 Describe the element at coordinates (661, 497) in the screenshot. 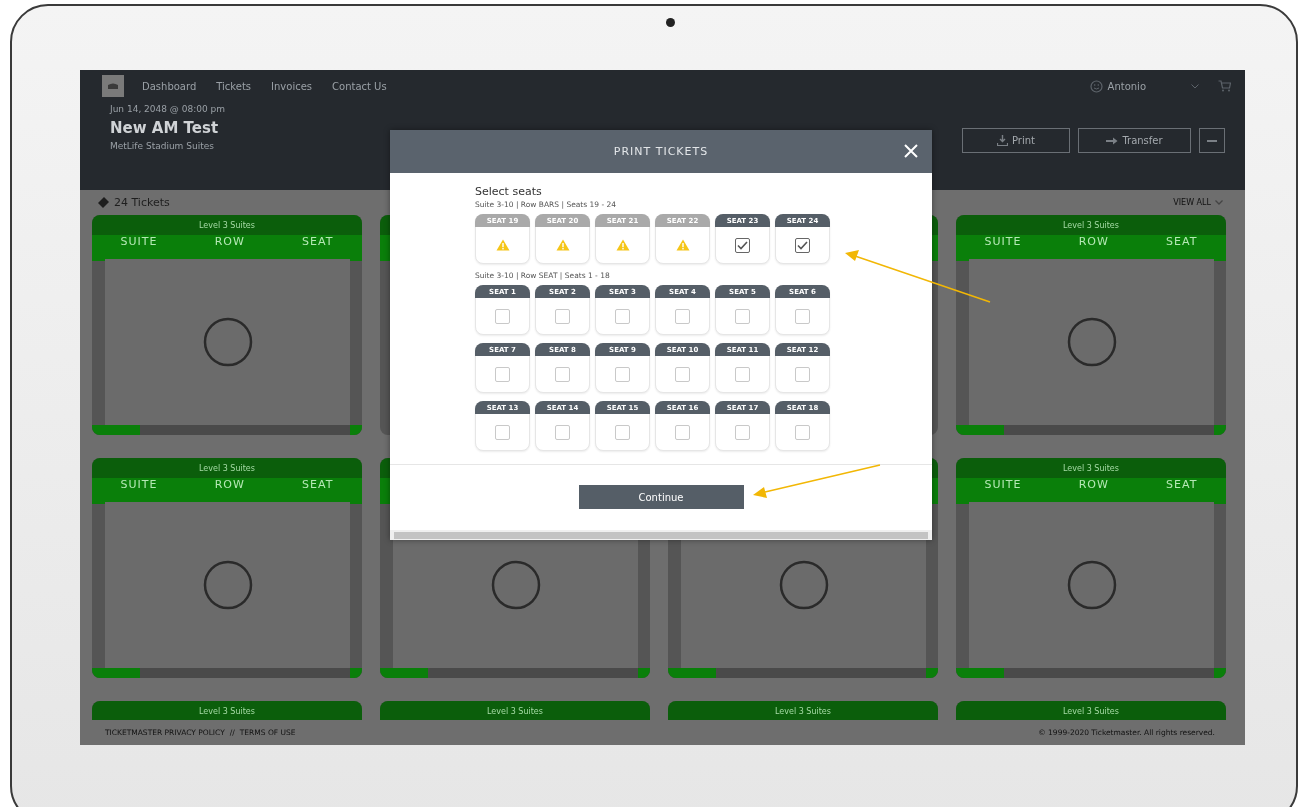

I see `continue-button: Continue` at that location.